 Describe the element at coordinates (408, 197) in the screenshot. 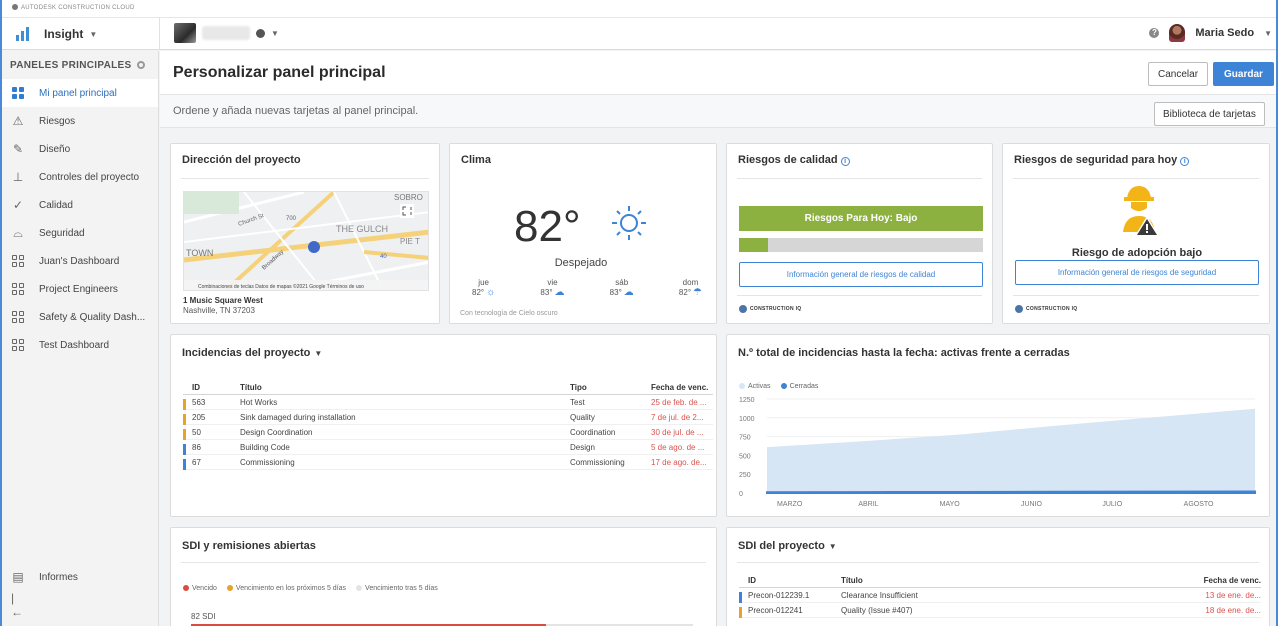

I see `map-label: SOBRO` at that location.